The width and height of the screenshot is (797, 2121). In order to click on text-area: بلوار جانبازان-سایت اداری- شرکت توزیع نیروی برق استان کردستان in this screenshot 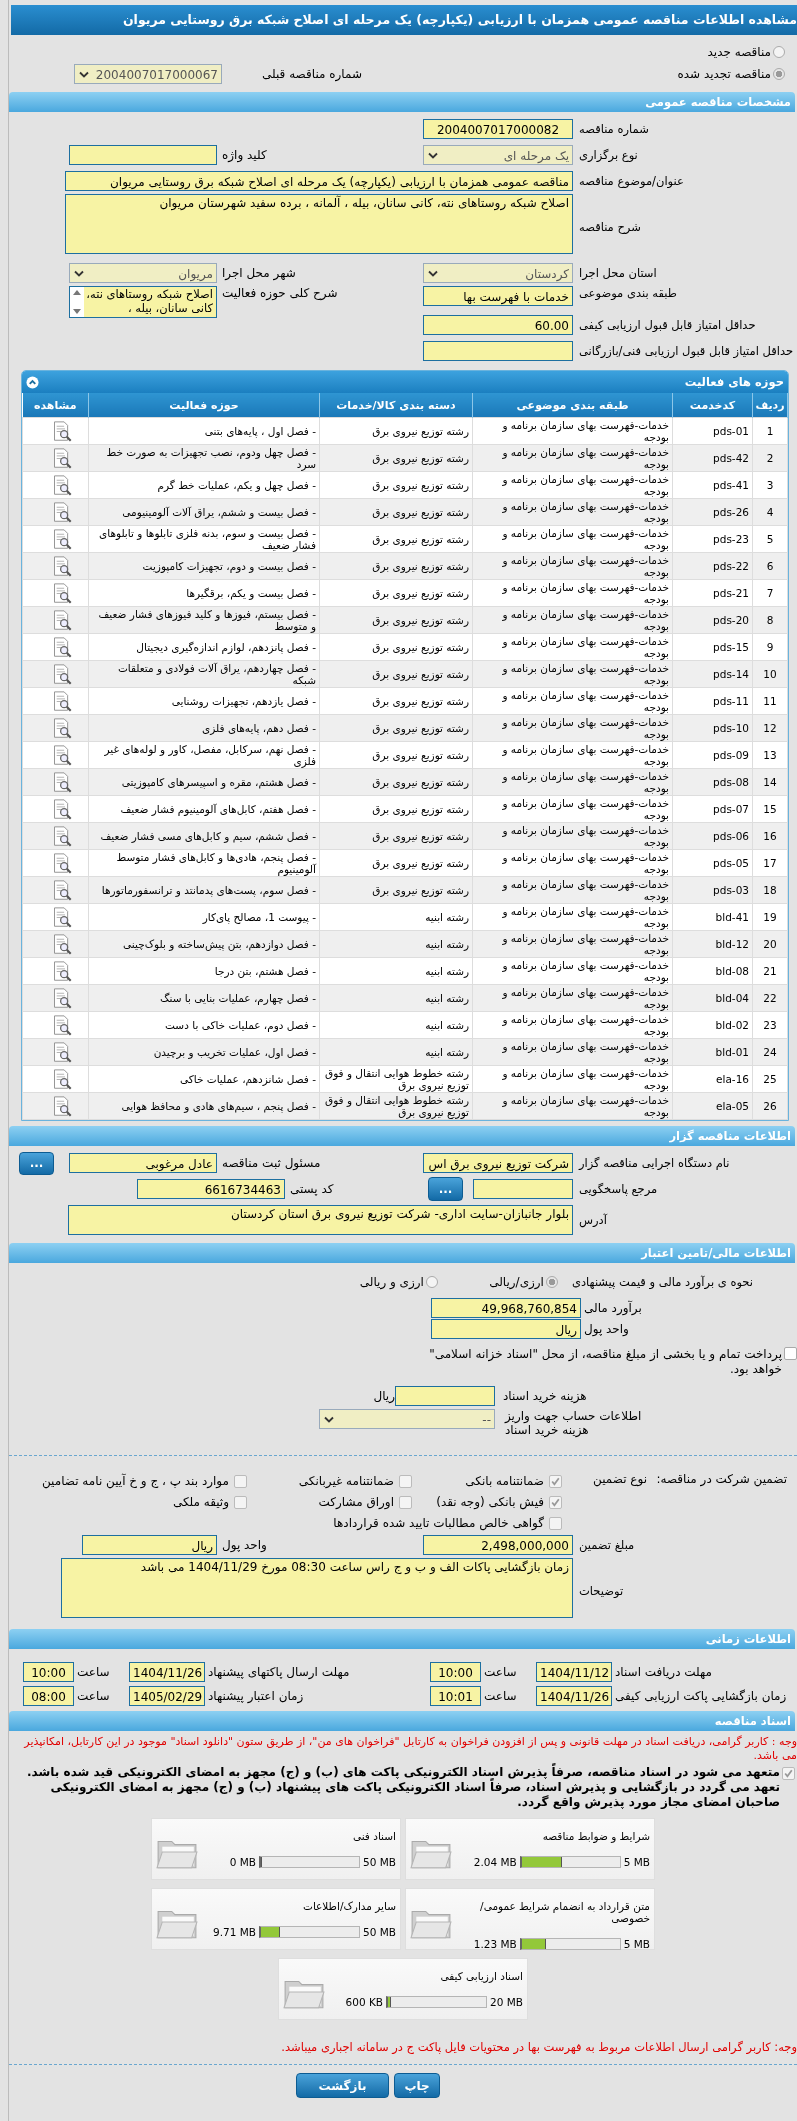, I will do `click(320, 1220)`.